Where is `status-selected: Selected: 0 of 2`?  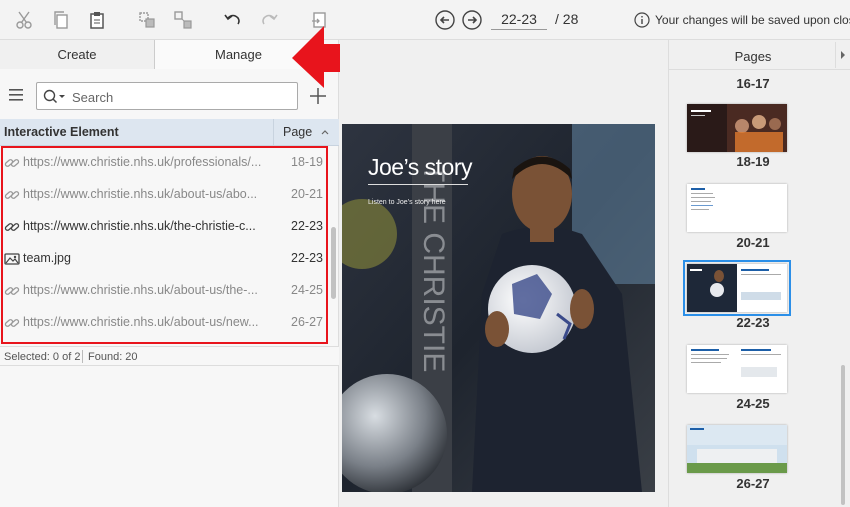 status-selected: Selected: 0 of 2 is located at coordinates (42, 357).